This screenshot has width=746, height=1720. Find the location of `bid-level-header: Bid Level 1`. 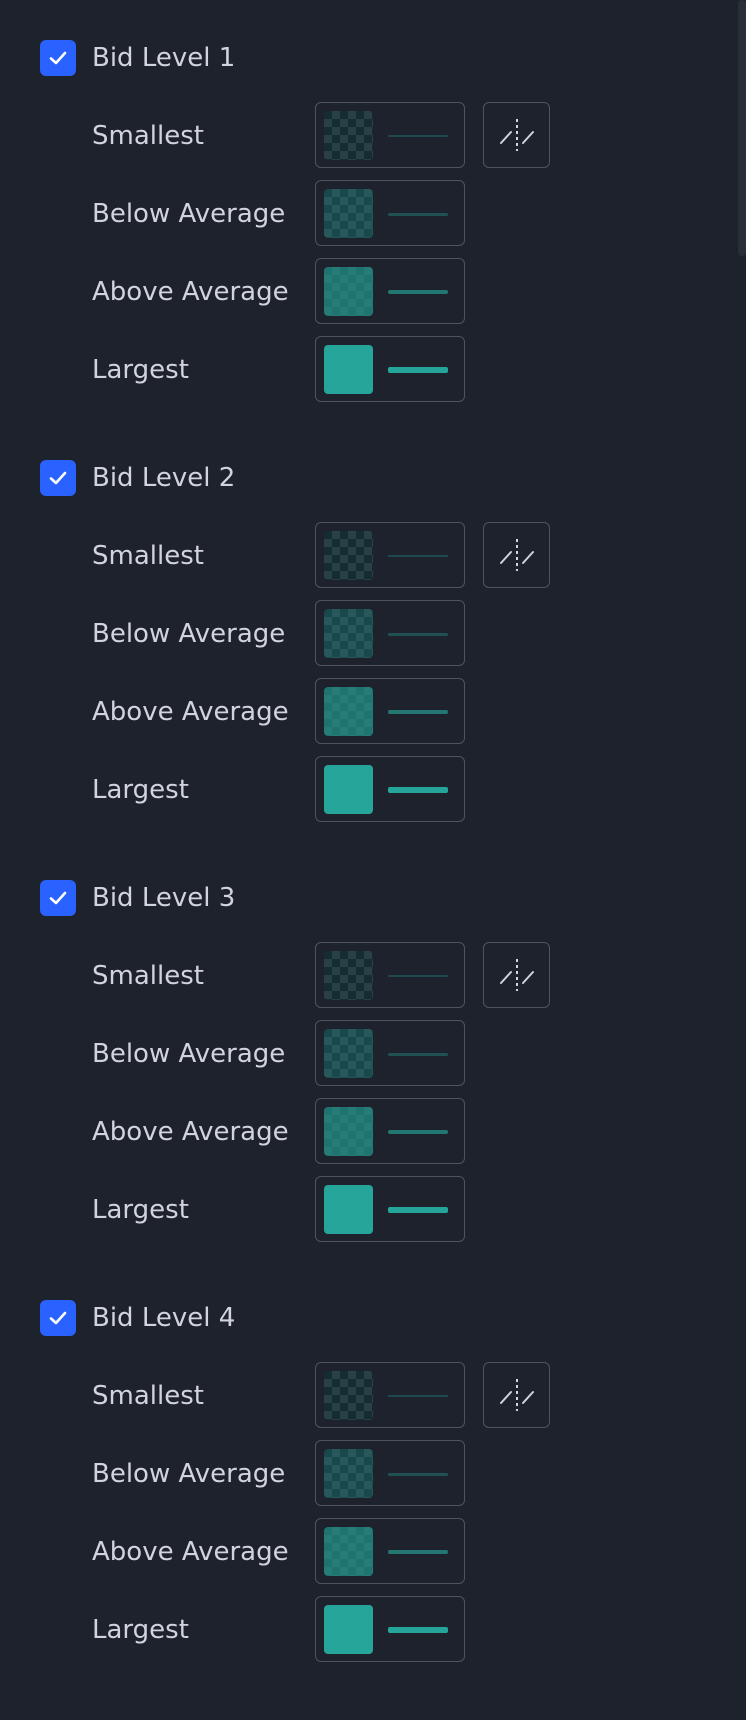

bid-level-header: Bid Level 1 is located at coordinates (137, 58).